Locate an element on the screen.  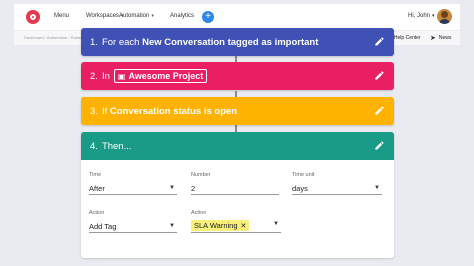
app-logo is located at coordinates (33, 17).